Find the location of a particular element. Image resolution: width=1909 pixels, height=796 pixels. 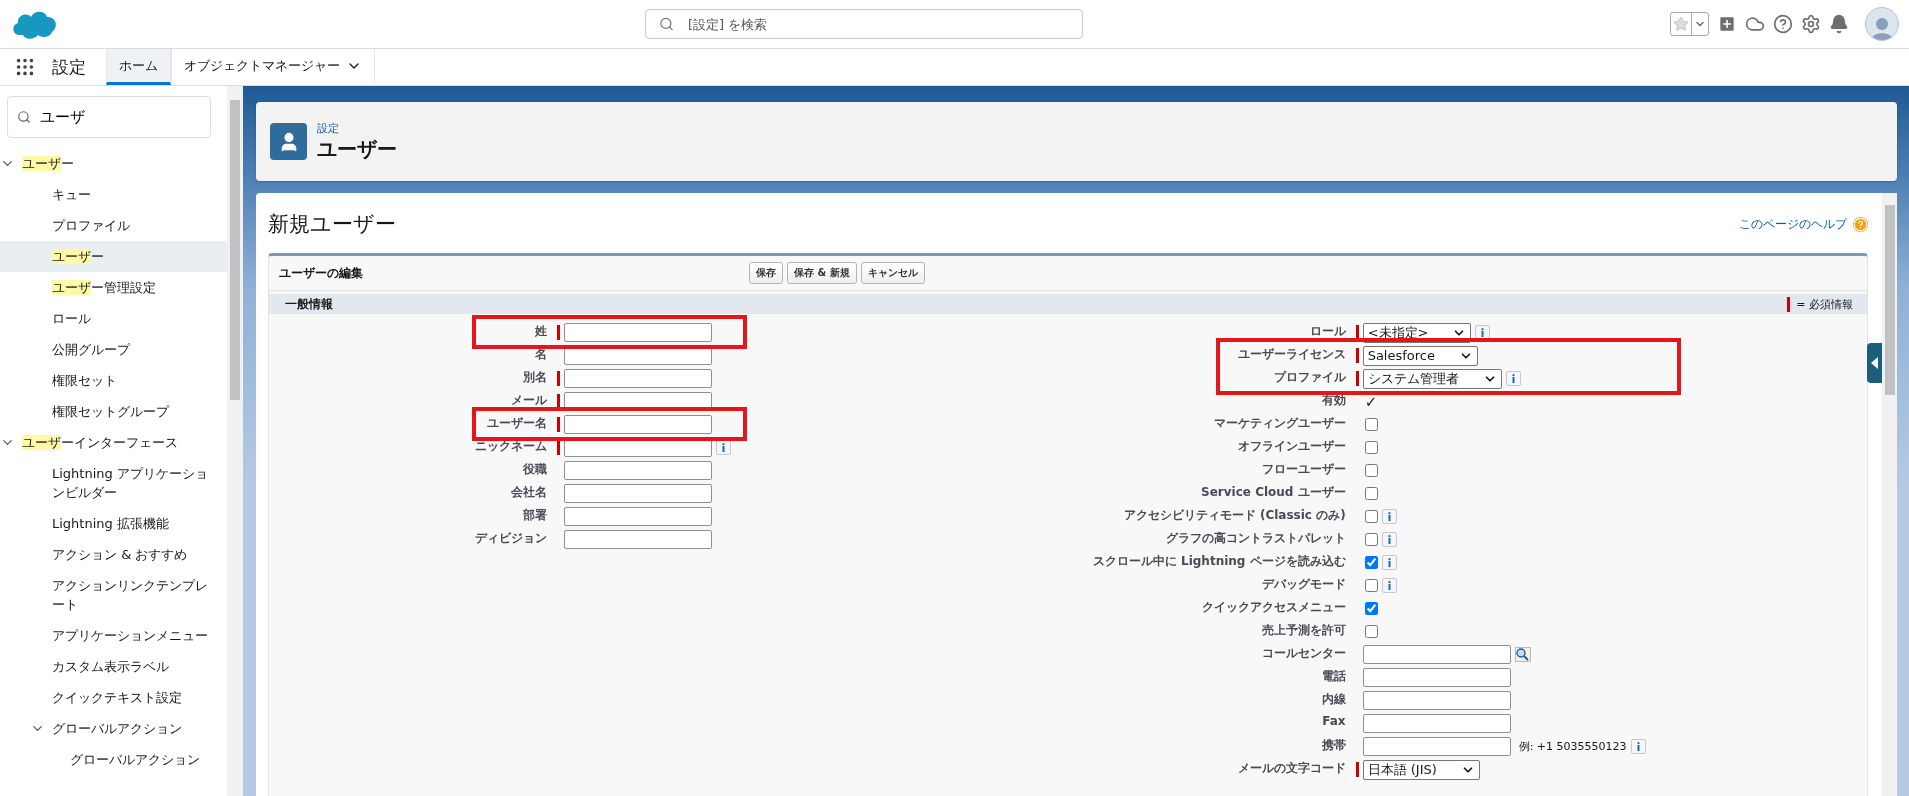

tree-item: カスタム表示ラベル is located at coordinates (113, 666).